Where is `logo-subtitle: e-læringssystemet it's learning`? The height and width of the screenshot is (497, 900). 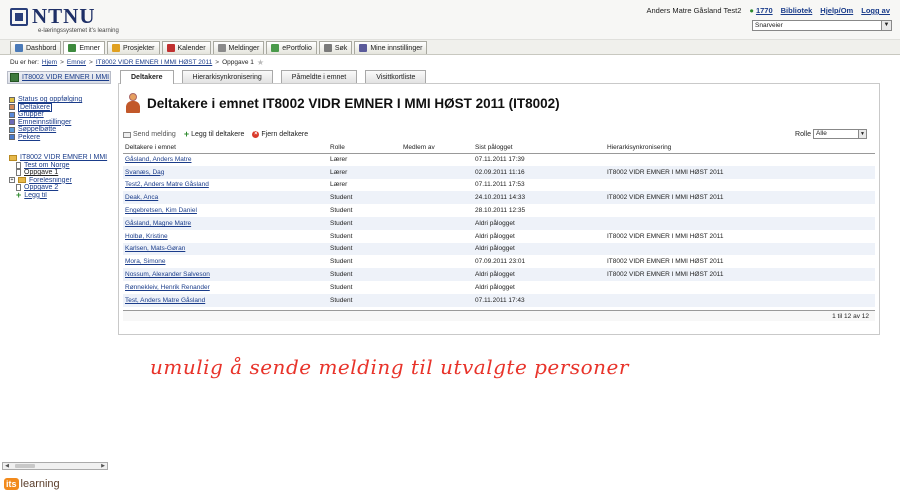
logo-subtitle: e-læringssystemet it's learning is located at coordinates (78, 31).